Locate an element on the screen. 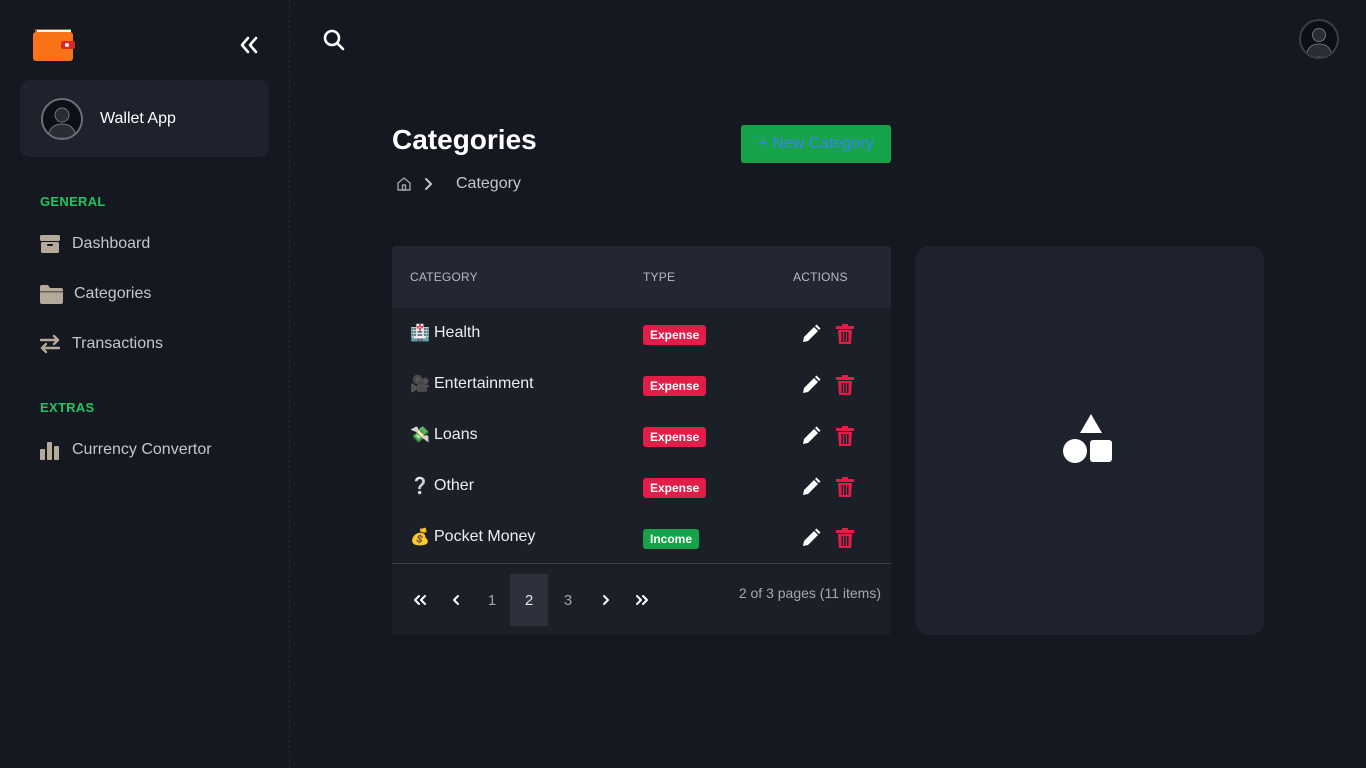  first-page-button is located at coordinates (420, 600).